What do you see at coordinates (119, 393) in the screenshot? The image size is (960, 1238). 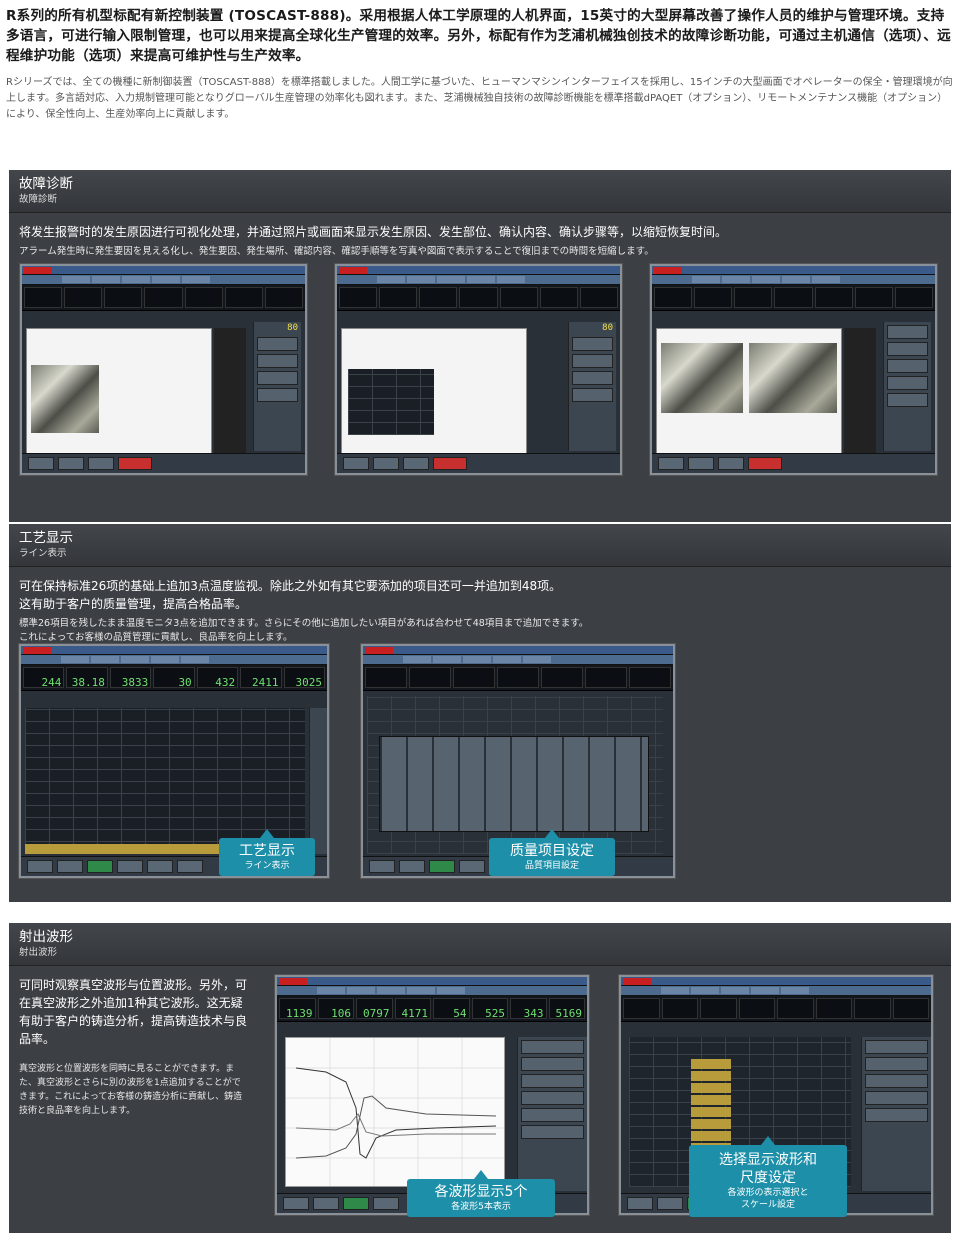 I see `fault-detail-panel` at bounding box center [119, 393].